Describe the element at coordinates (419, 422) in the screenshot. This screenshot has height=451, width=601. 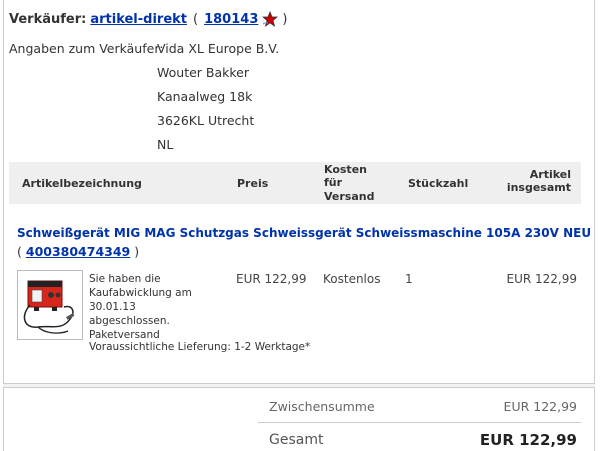
I see `summary-divider` at that location.